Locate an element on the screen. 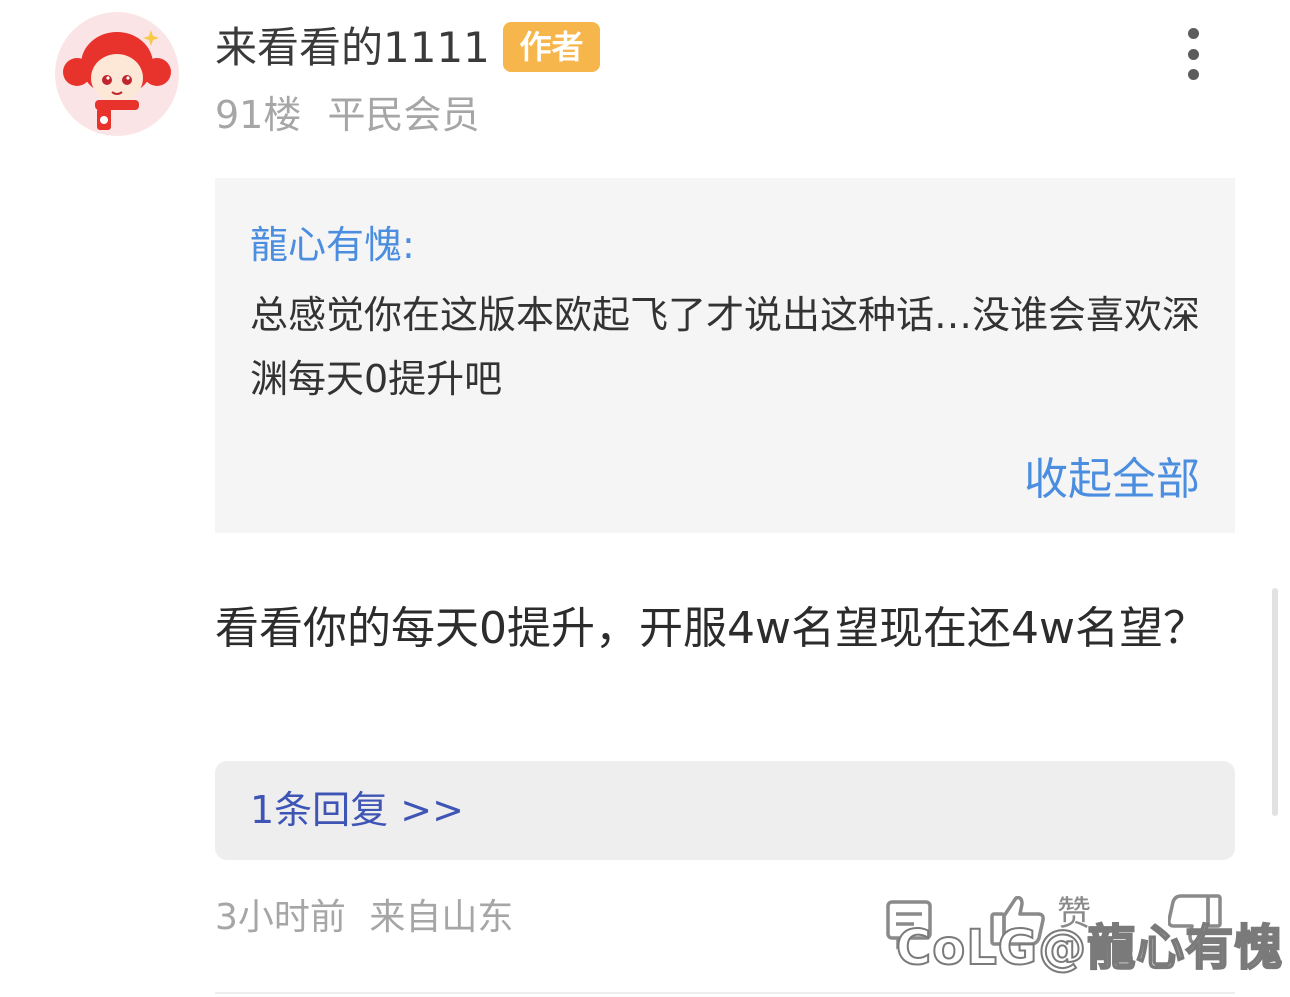 Image resolution: width=1290 pixels, height=997 pixels. reply-content: 看看你的每天0提升，开服4w名望现在还4w名望？ is located at coordinates (711, 628).